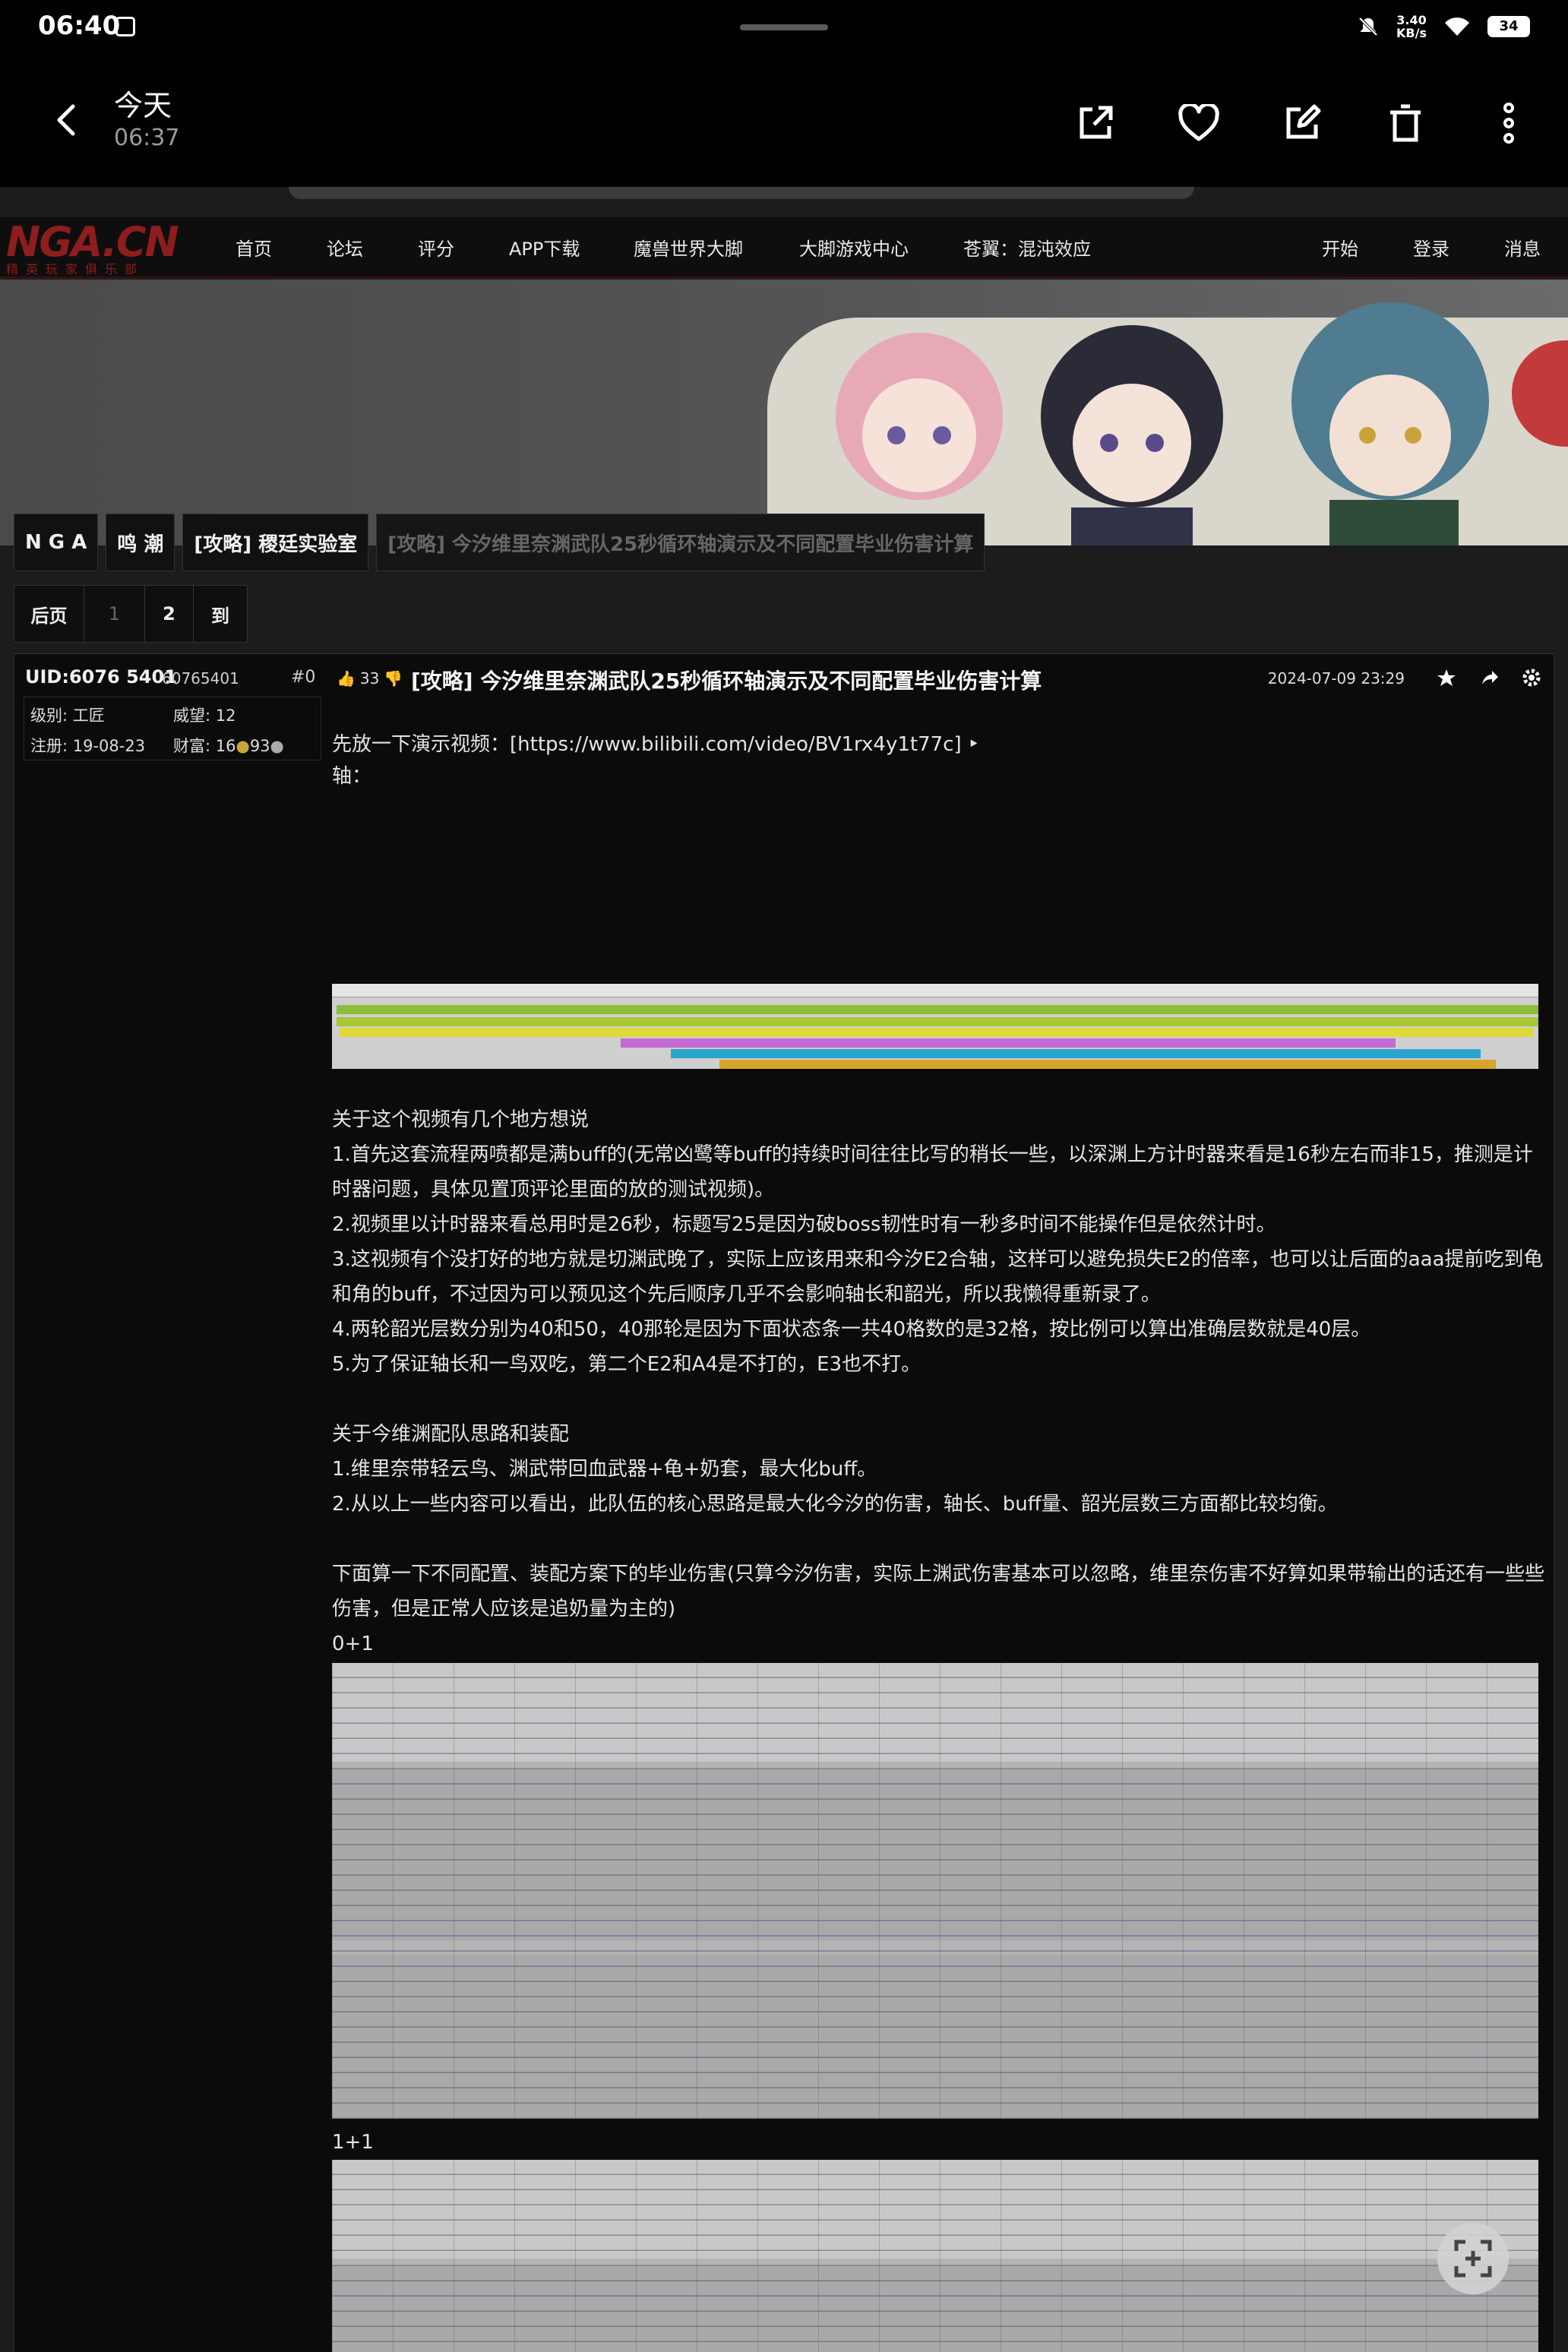 The height and width of the screenshot is (2352, 1568). I want to click on nav-app-download: APP下载, so click(544, 247).